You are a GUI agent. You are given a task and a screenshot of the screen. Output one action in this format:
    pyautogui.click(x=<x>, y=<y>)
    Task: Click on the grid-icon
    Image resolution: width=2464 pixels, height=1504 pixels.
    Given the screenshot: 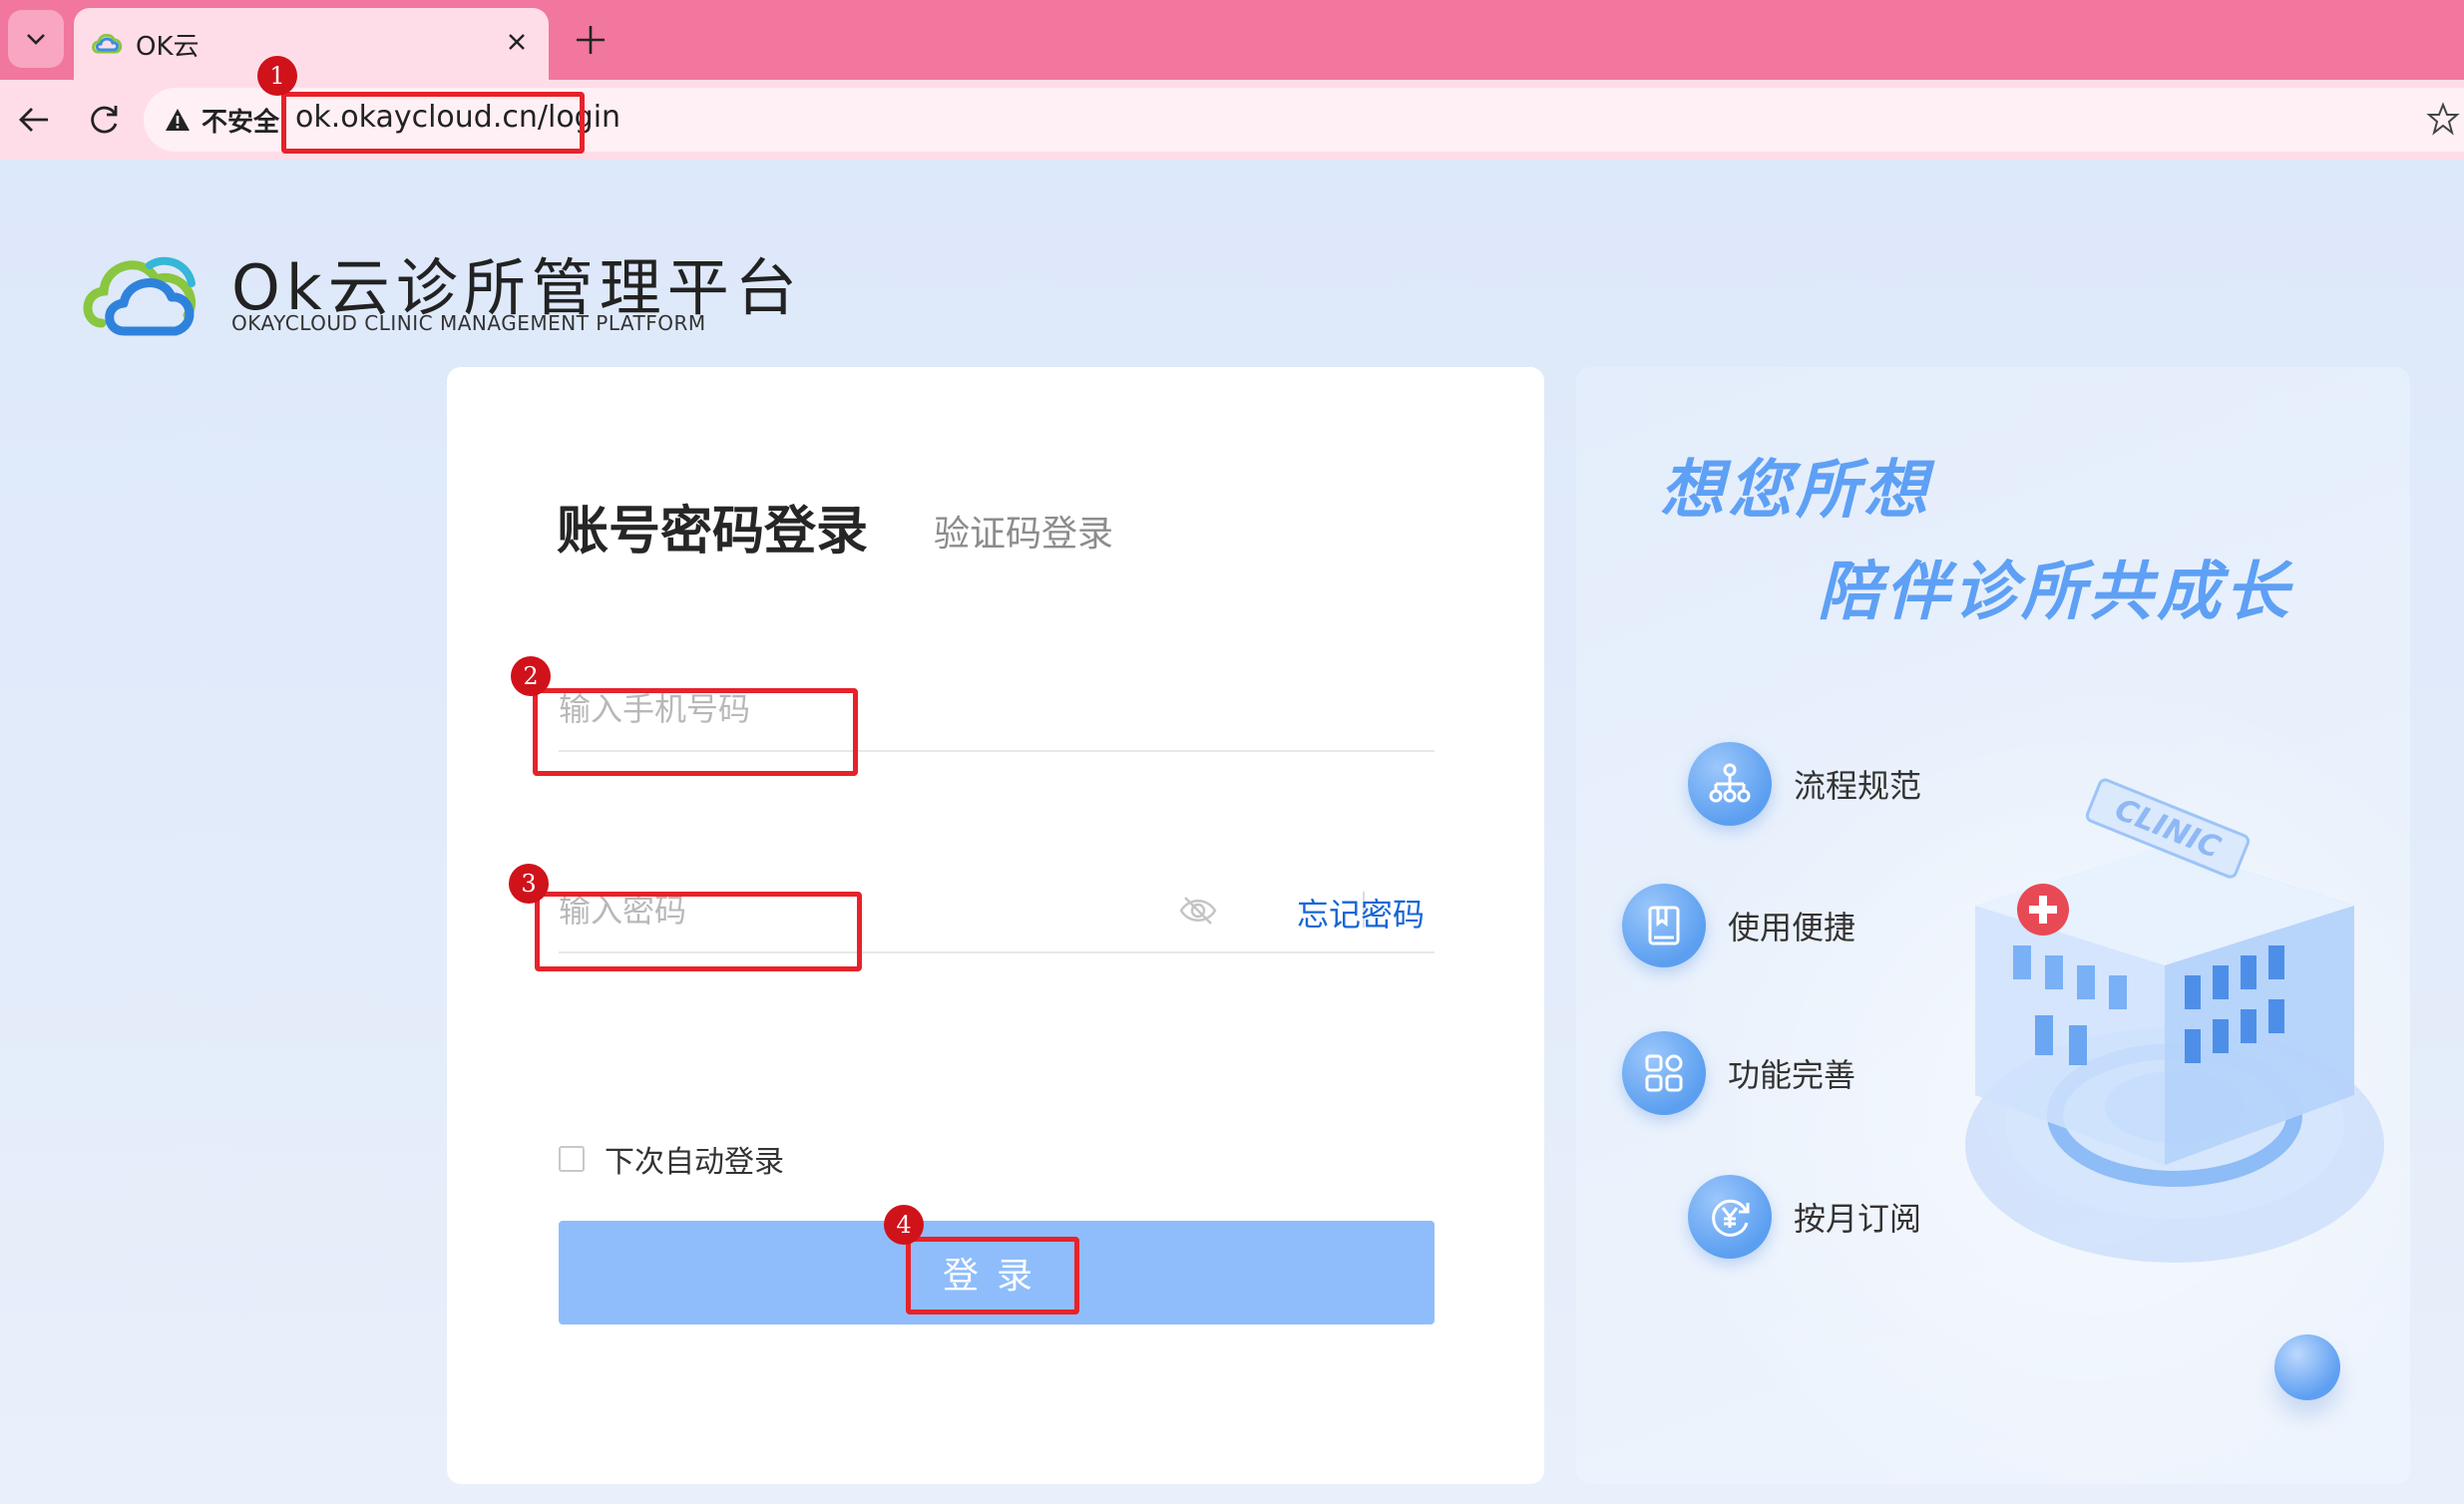 What is the action you would take?
    pyautogui.click(x=1664, y=1073)
    